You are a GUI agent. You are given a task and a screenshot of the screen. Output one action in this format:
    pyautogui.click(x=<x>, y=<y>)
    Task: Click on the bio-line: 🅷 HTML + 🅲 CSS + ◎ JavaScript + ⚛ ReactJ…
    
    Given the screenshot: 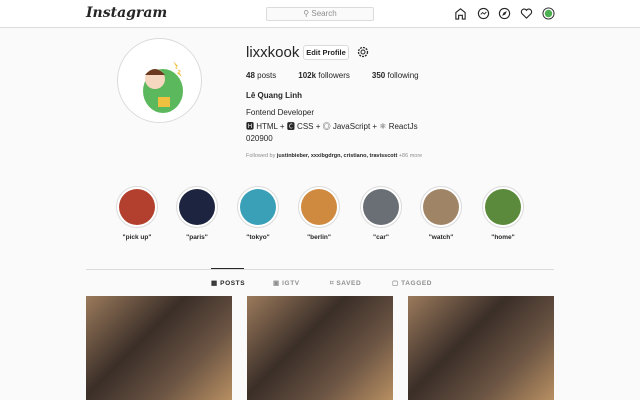 What is the action you would take?
    pyautogui.click(x=332, y=126)
    